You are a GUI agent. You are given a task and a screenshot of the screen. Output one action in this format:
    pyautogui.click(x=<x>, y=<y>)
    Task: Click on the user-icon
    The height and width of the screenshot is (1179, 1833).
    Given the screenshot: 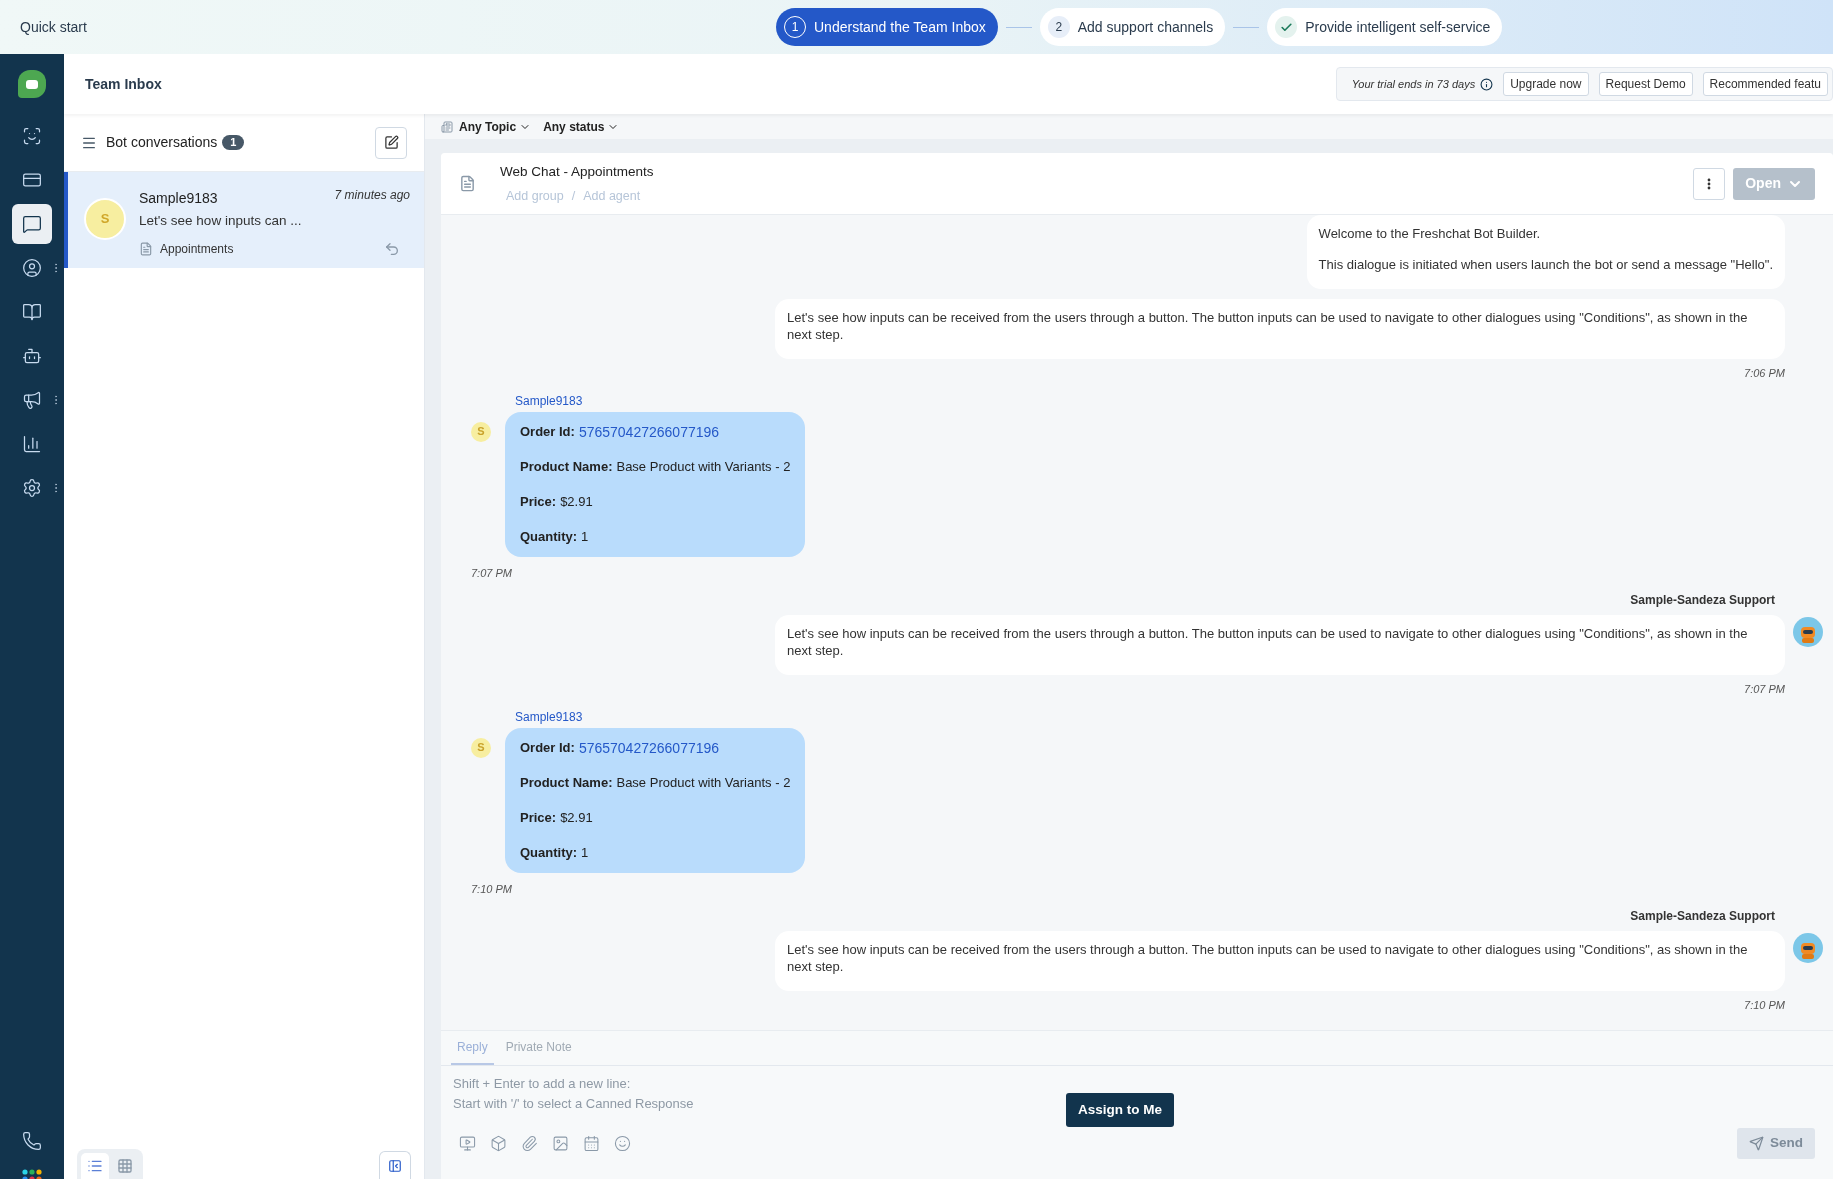 What is the action you would take?
    pyautogui.click(x=32, y=268)
    